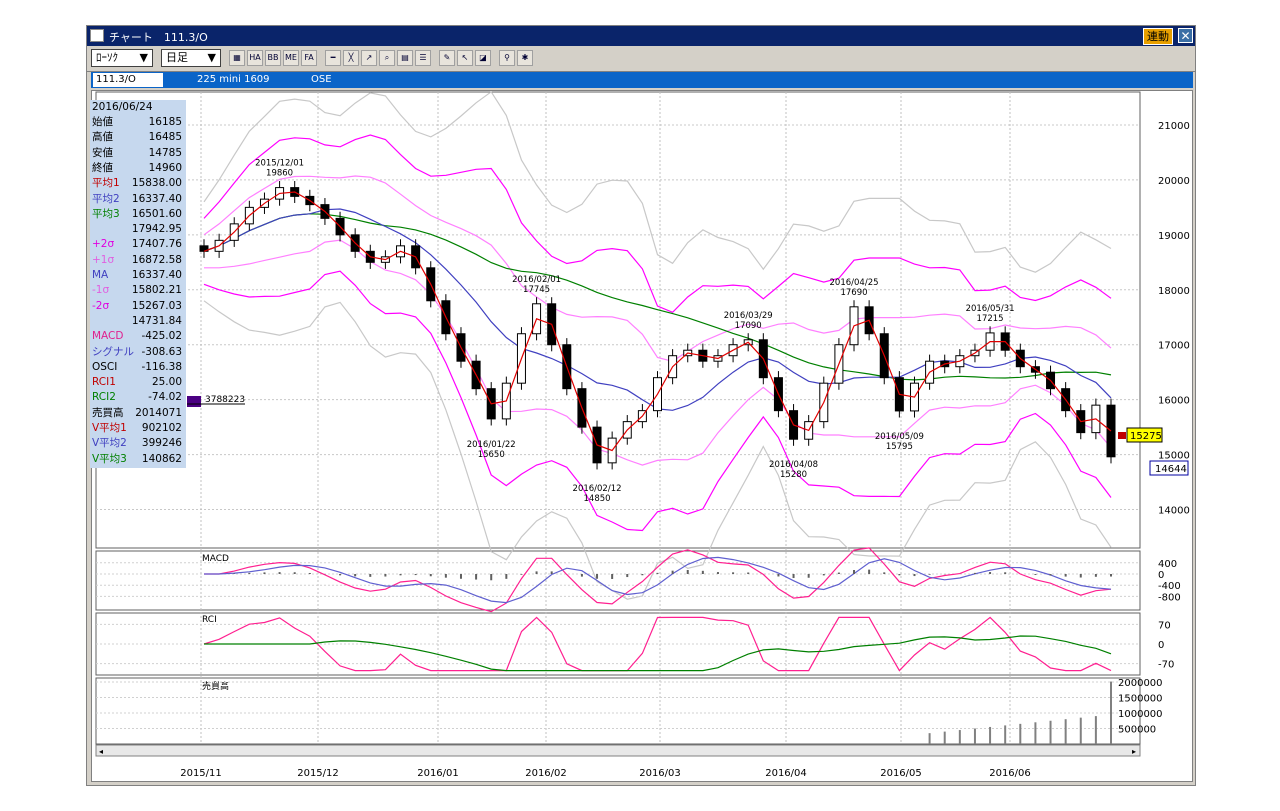  I want to click on info-row: 平均2 16337.40, so click(138, 199).